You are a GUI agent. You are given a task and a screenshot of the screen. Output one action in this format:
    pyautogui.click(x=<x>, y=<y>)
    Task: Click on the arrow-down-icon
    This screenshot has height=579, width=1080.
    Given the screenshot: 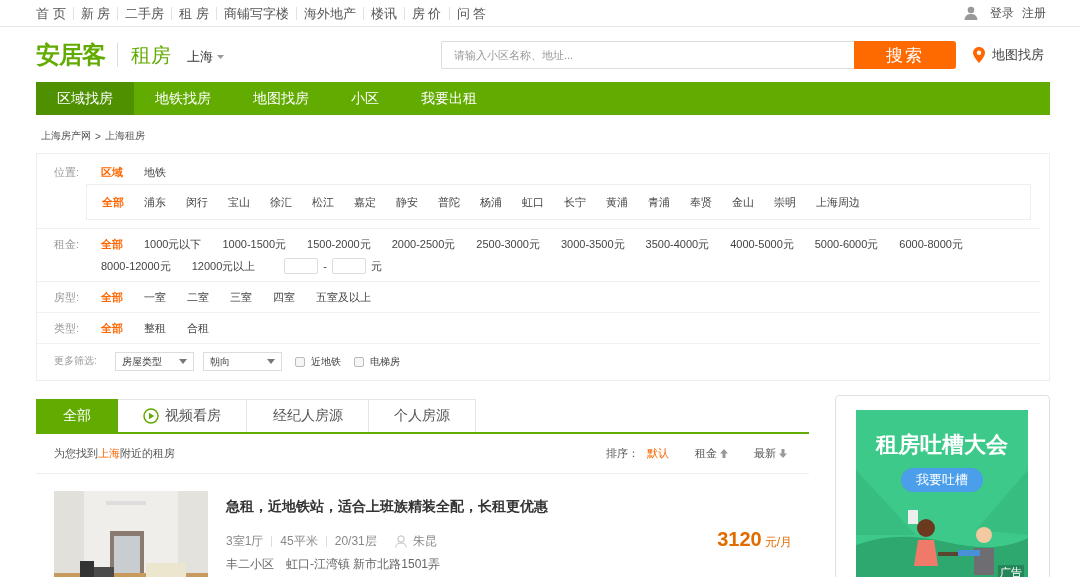 What is the action you would take?
    pyautogui.click(x=783, y=453)
    